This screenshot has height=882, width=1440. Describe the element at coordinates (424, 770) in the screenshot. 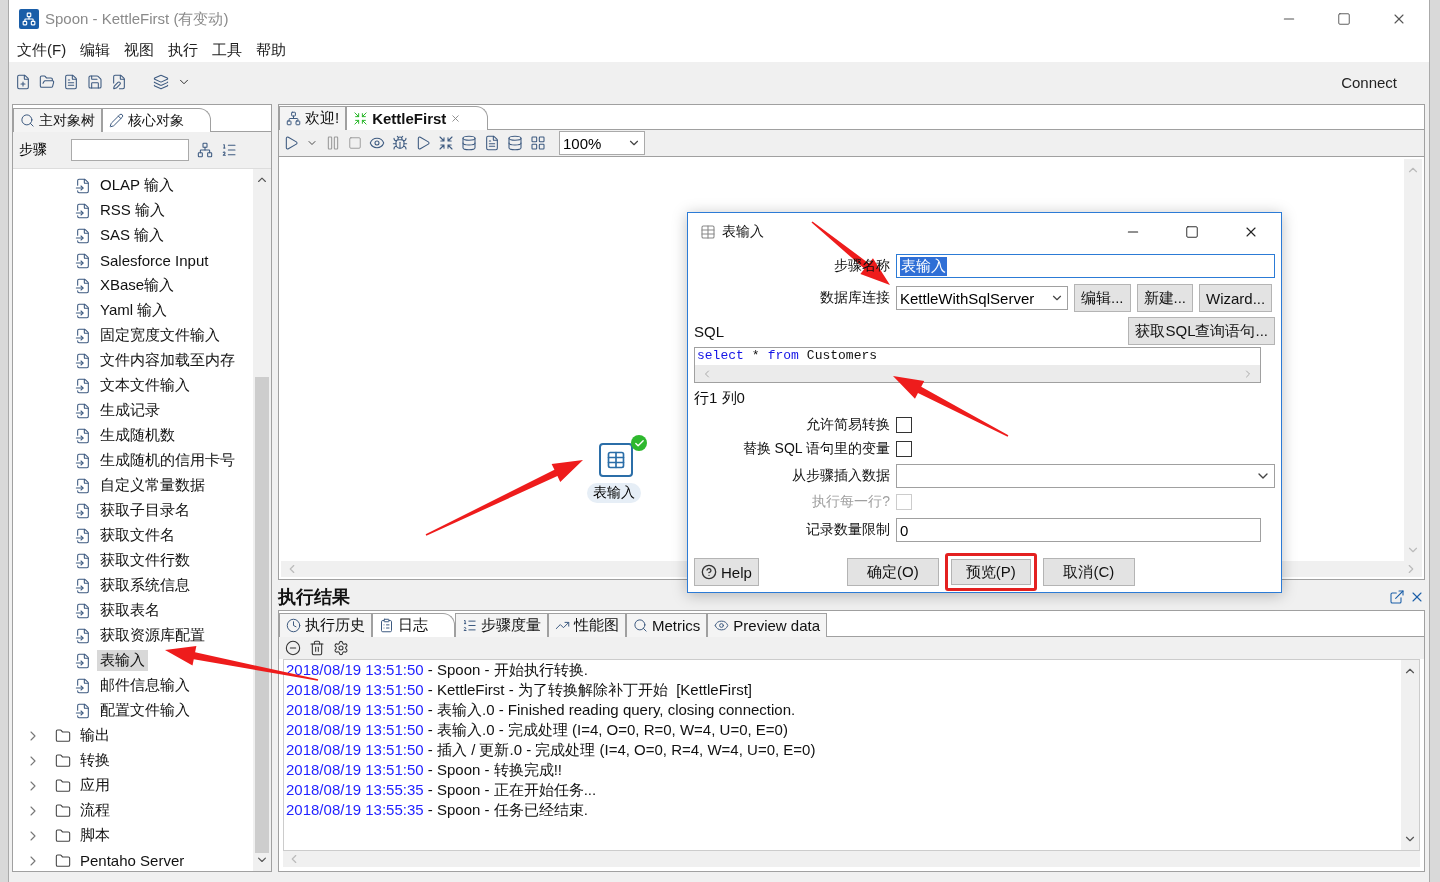

I see `log-line: 2018/08/19 13:51:50 - Spoon - 转换完成!!` at that location.